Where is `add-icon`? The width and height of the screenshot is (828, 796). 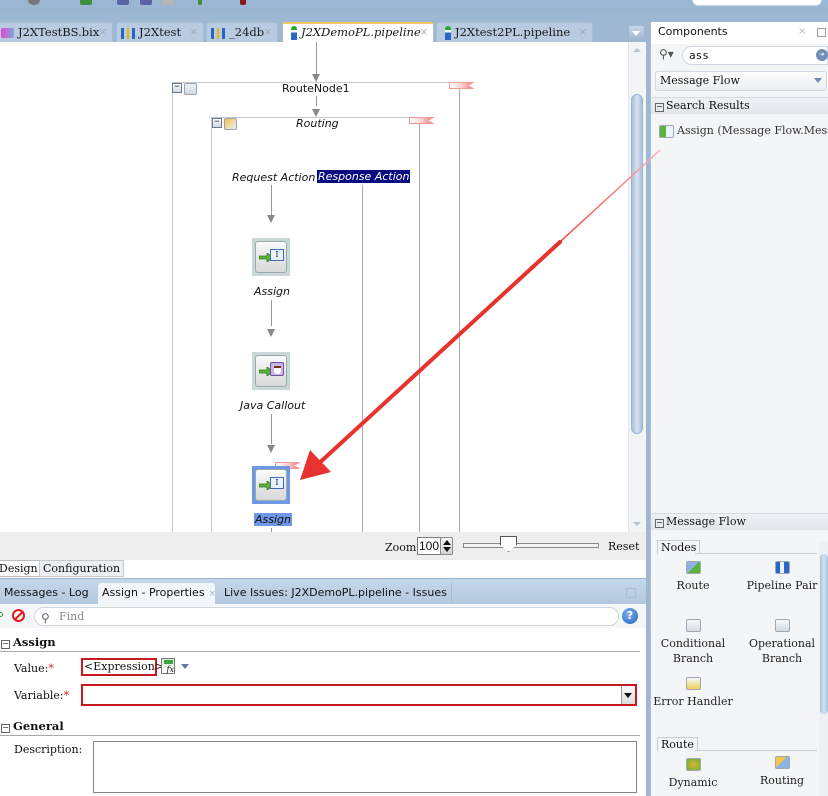
add-icon is located at coordinates (1, 614).